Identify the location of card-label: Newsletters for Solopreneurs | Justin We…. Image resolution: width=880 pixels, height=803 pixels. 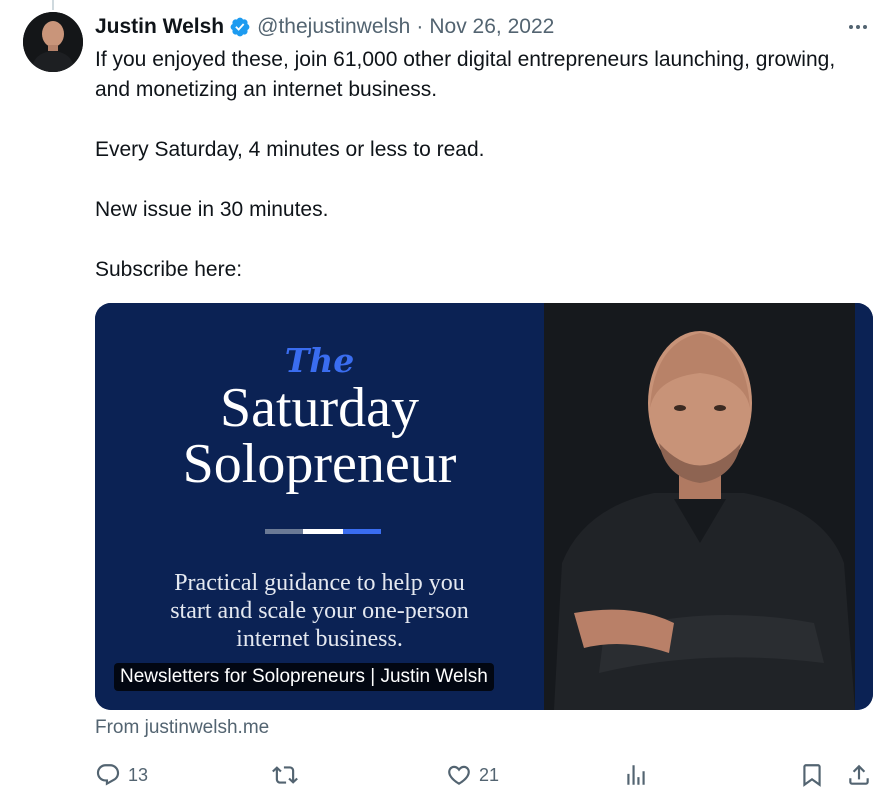
(304, 677).